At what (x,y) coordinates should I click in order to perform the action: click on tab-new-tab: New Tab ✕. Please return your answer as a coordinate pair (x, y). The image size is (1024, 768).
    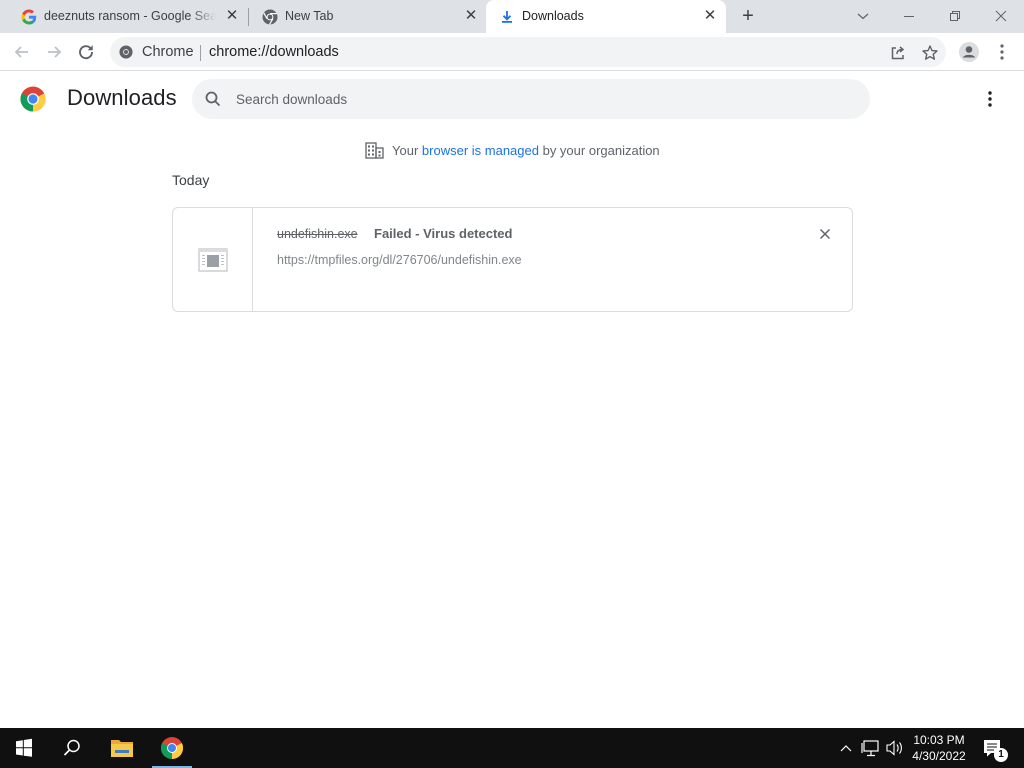
    Looking at the image, I should click on (367, 16).